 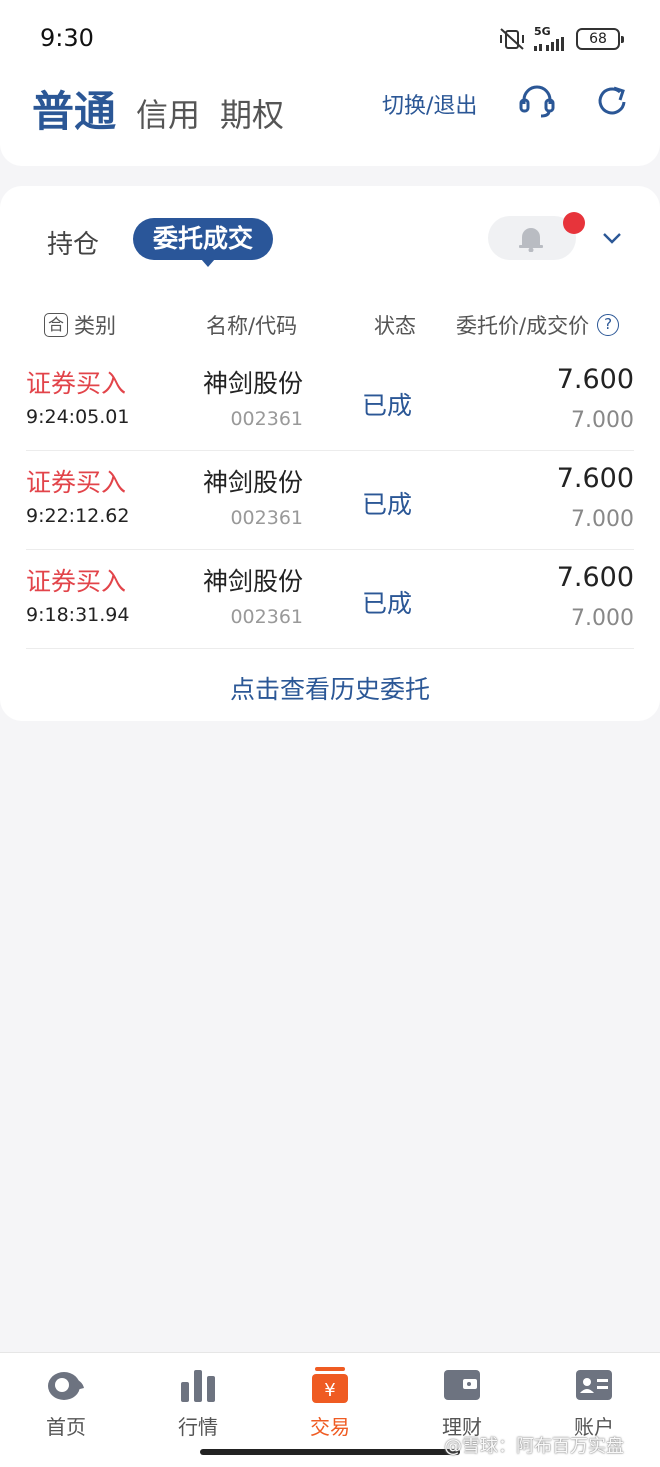 I want to click on divider, so click(x=330, y=648).